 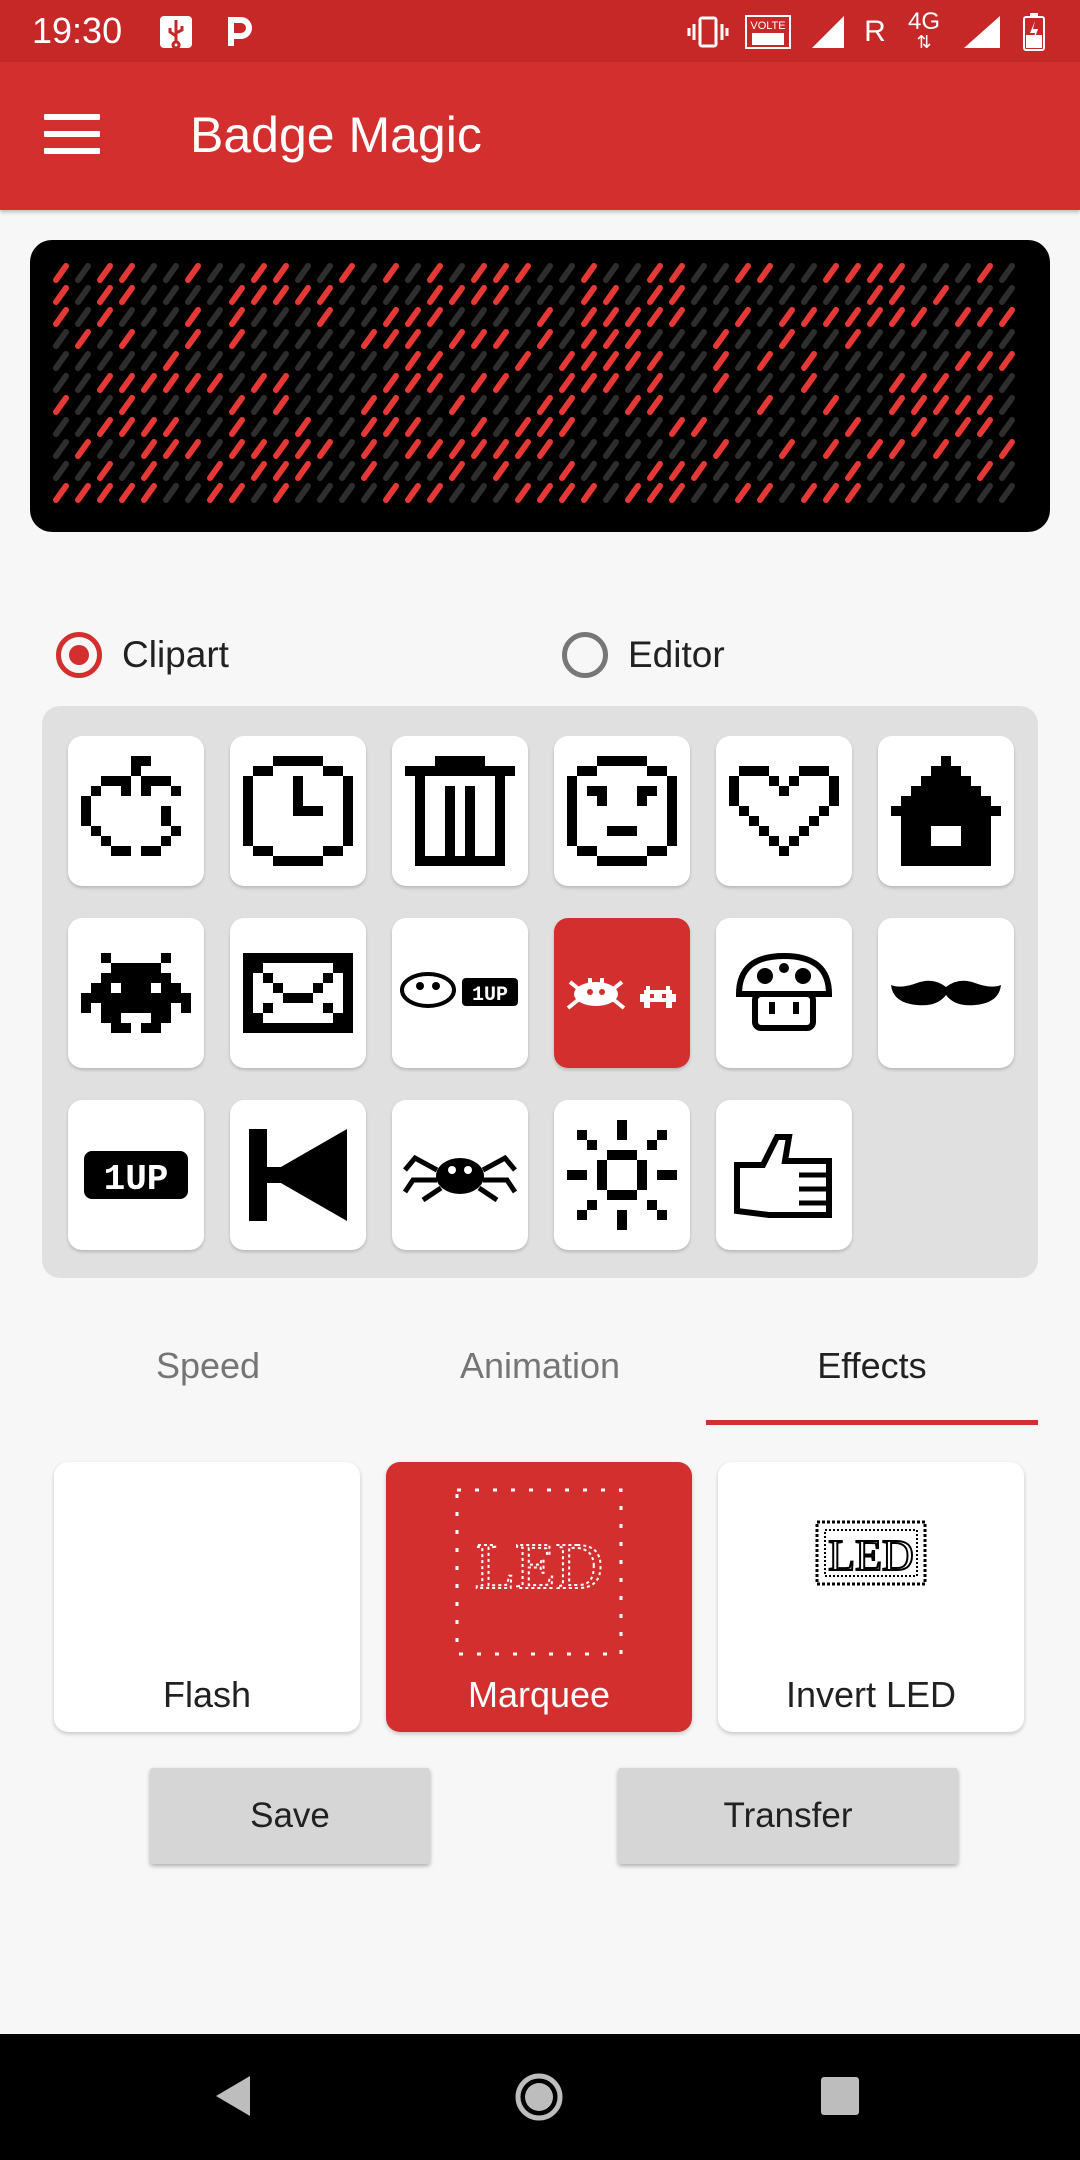 What do you see at coordinates (460, 993) in the screenshot?
I see `clipart-mushroom-1up: 1UP` at bounding box center [460, 993].